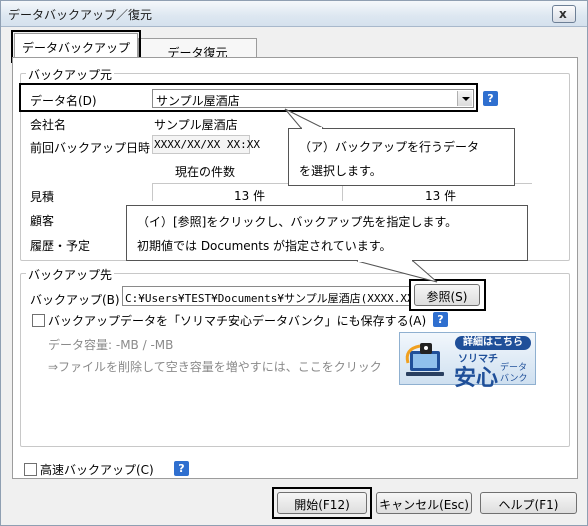  Describe the element at coordinates (476, 378) in the screenshot. I see `banner-big-text: 安心` at that location.